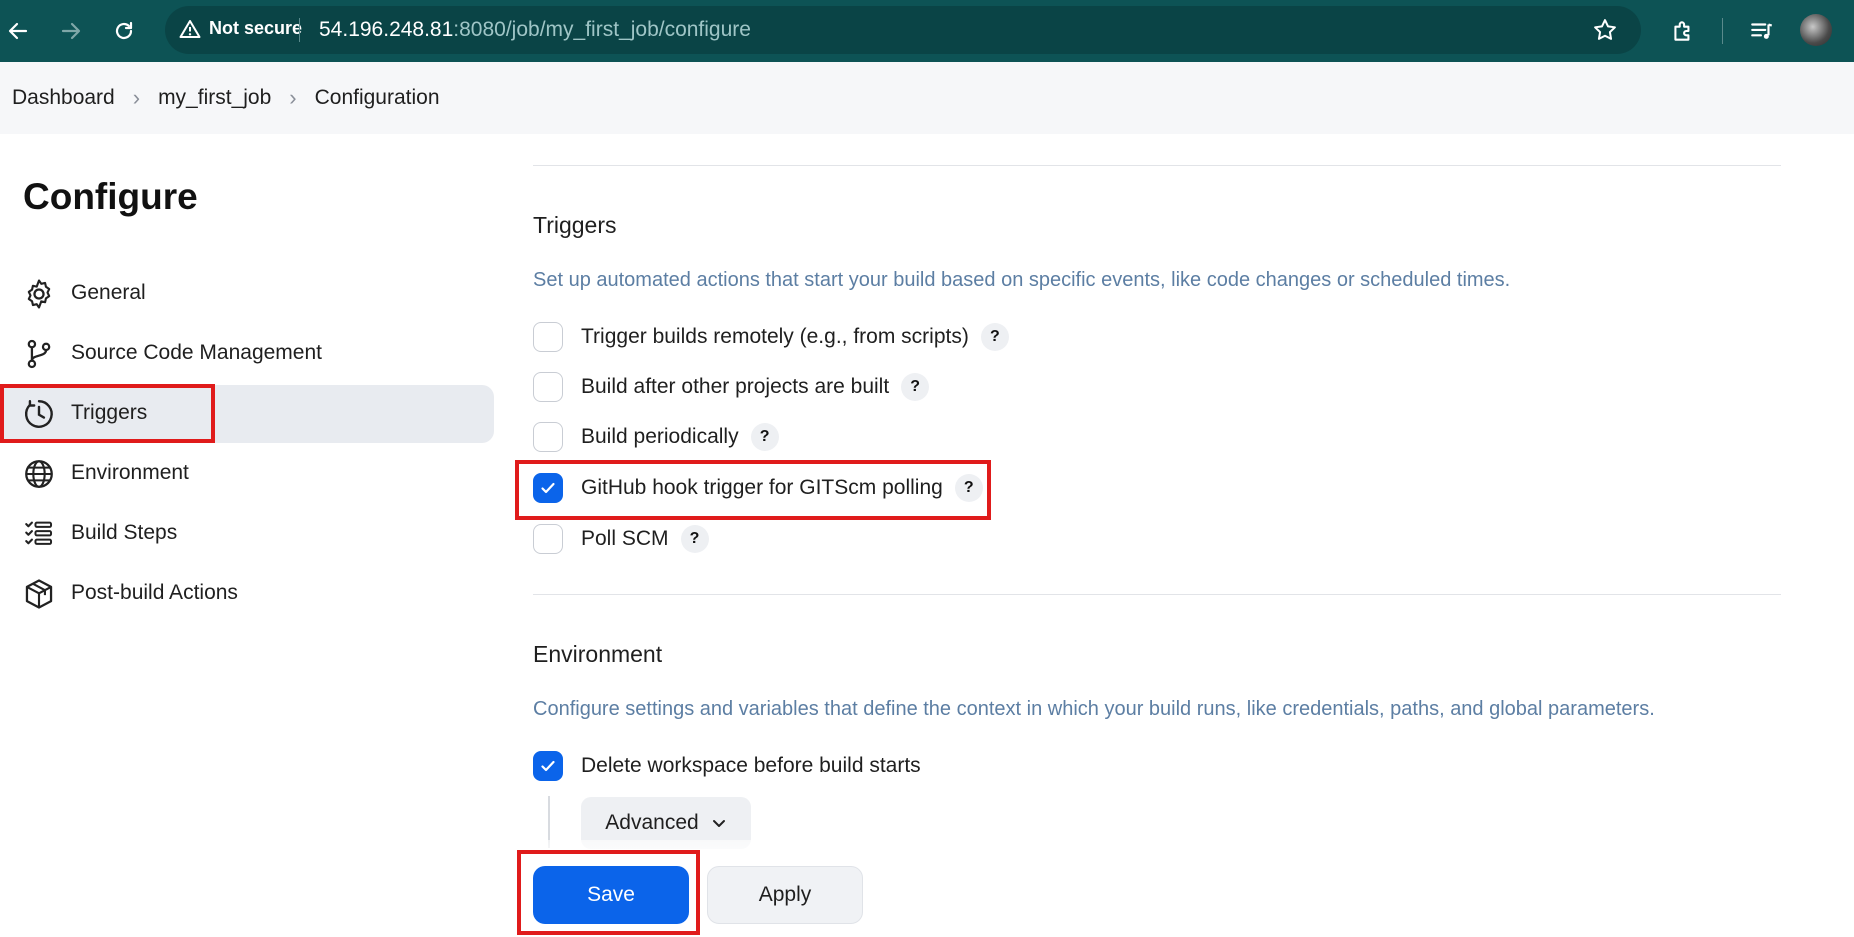 The width and height of the screenshot is (1854, 937). What do you see at coordinates (39, 594) in the screenshot?
I see `package-icon` at bounding box center [39, 594].